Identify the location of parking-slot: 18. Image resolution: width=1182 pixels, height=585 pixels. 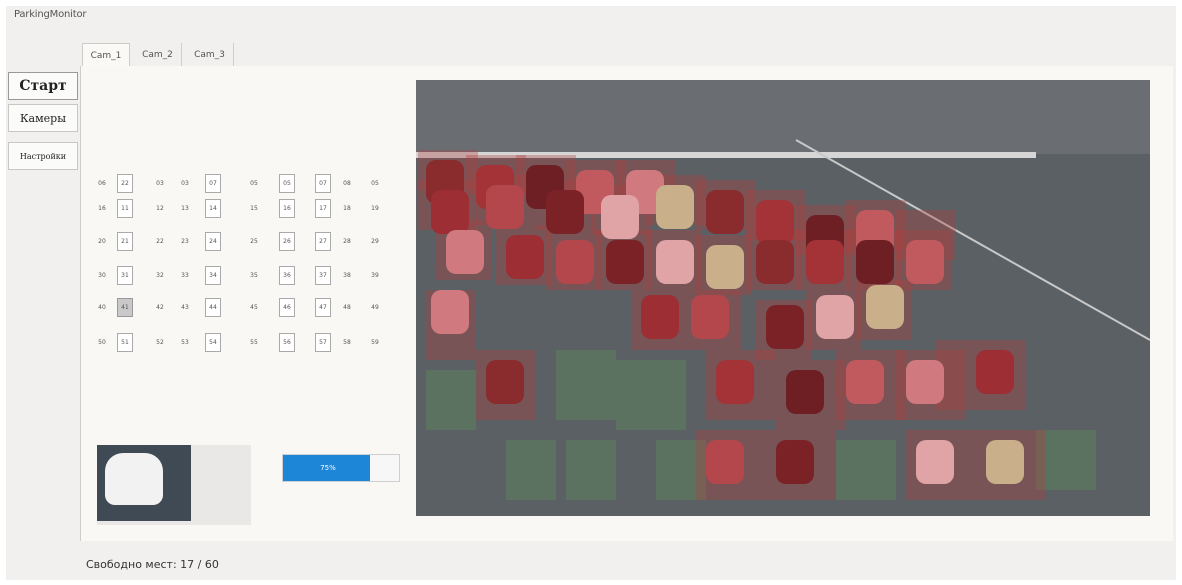
(347, 208).